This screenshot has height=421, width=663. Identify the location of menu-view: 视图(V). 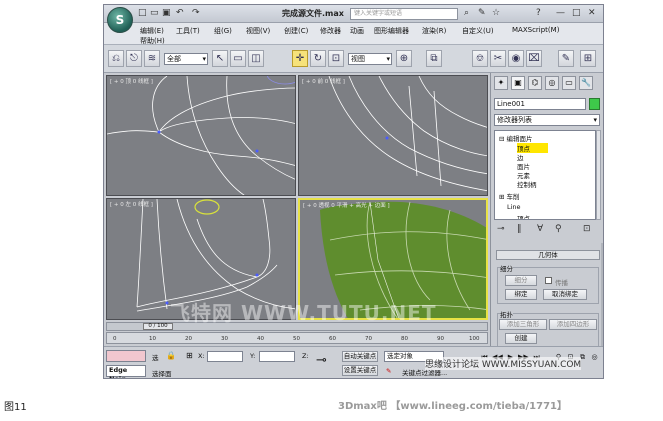
(258, 31).